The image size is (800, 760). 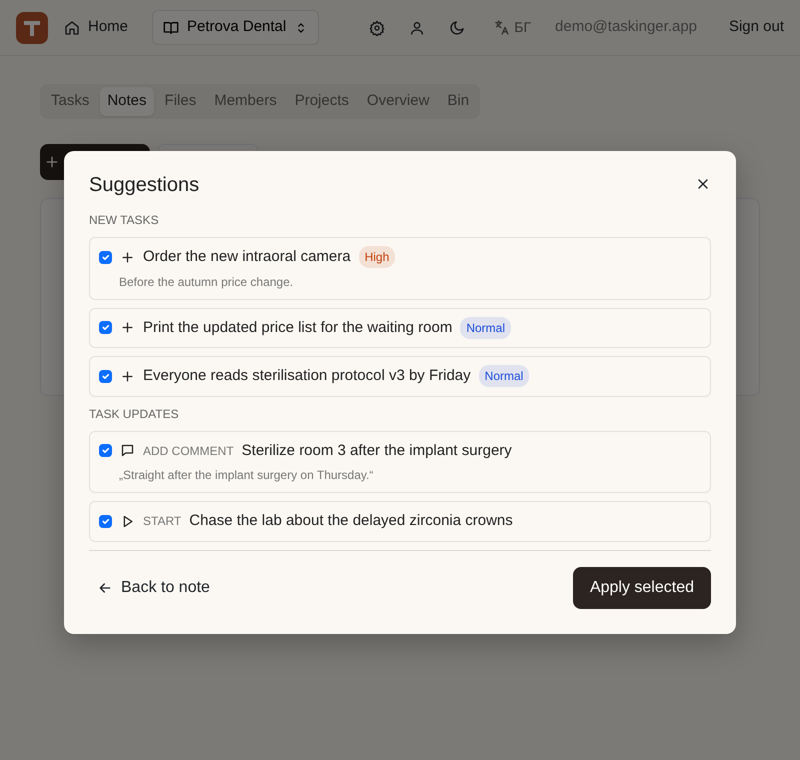 What do you see at coordinates (236, 27) in the screenshot?
I see `workspace-selector: Petrova Dental` at bounding box center [236, 27].